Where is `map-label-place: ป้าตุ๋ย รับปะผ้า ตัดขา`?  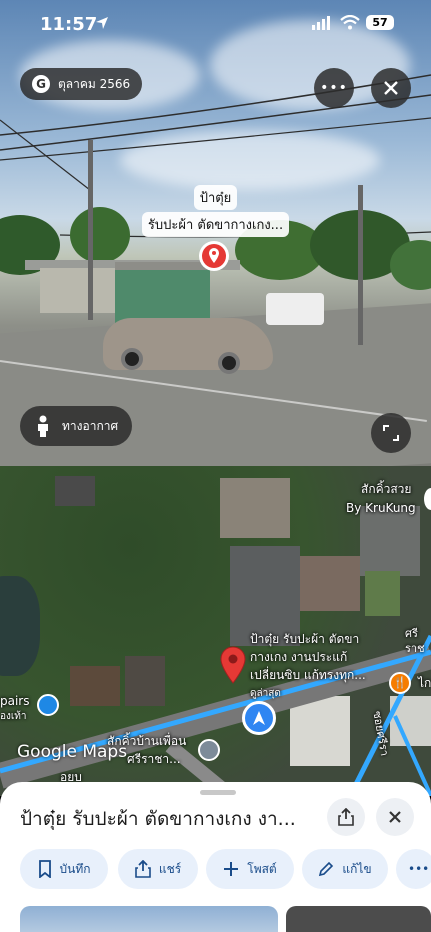
map-label-place: ป้าตุ๋ย รับปะผ้า ตัดขา is located at coordinates (304, 639).